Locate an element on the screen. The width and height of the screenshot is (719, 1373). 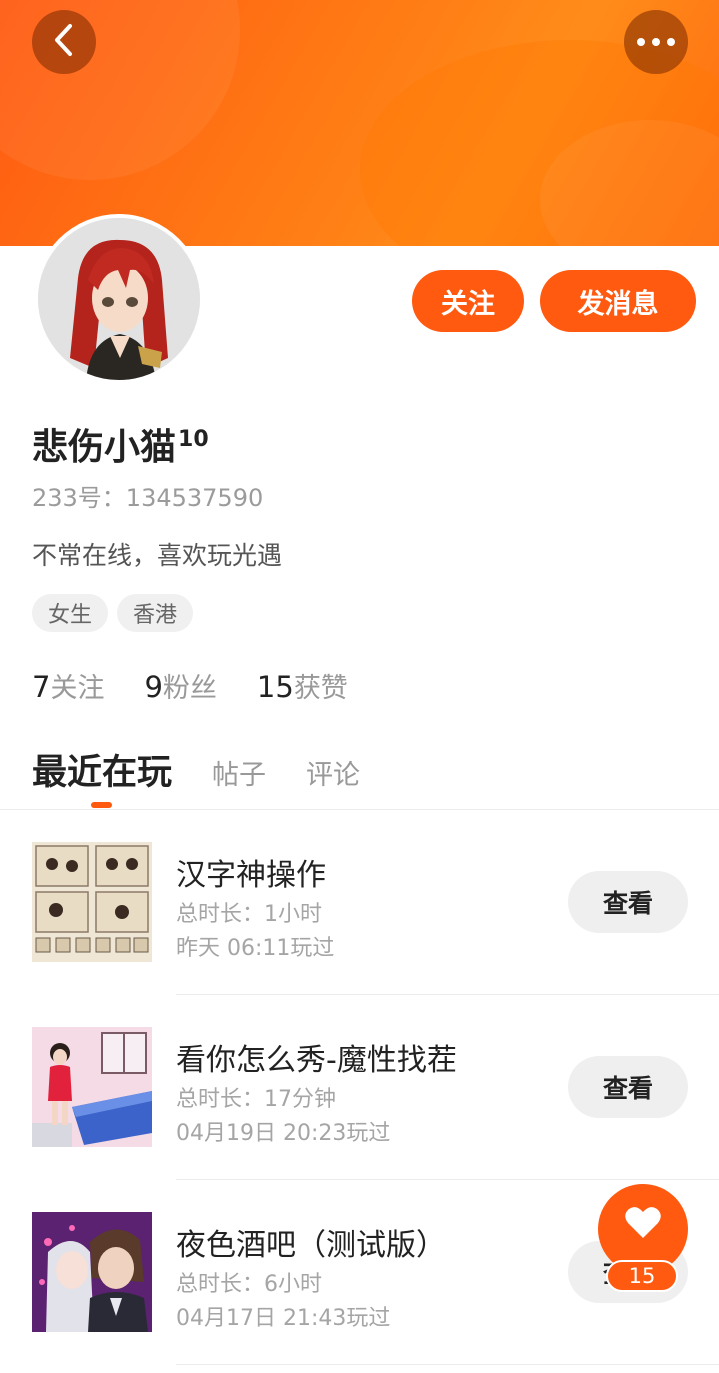
game-title: 夜色酒吧（测试版） is located at coordinates (311, 1245).